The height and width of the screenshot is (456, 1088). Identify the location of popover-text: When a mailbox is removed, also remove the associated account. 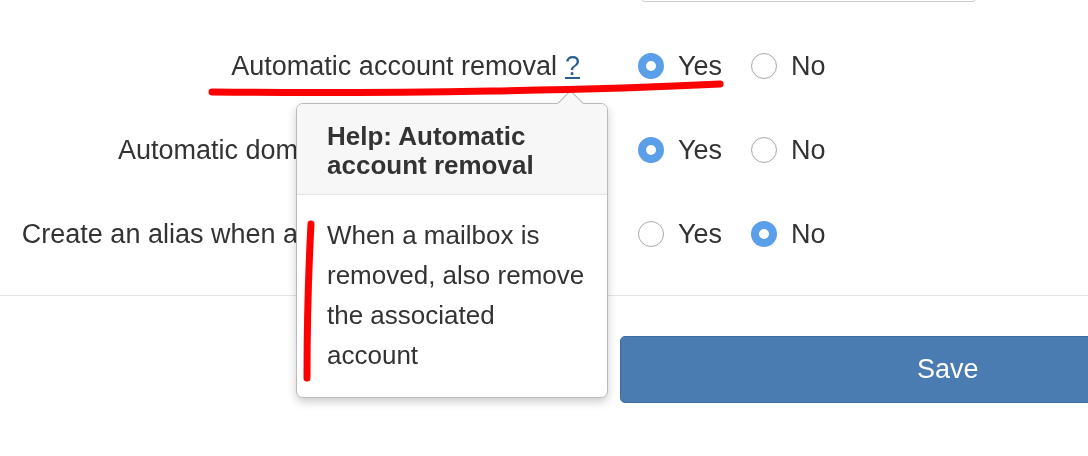
(456, 295).